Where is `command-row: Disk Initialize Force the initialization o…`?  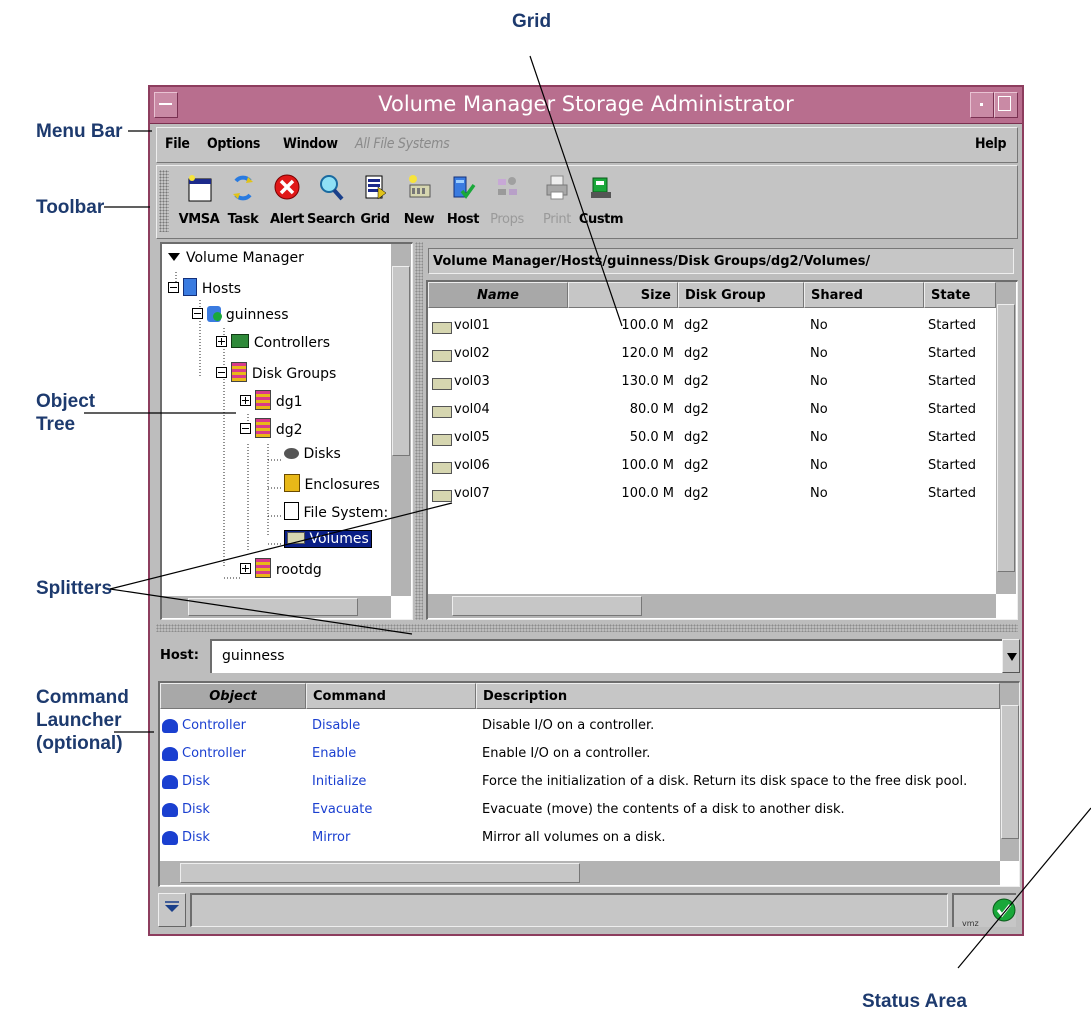
command-row: Disk Initialize Force the initialization o… is located at coordinates (579, 783).